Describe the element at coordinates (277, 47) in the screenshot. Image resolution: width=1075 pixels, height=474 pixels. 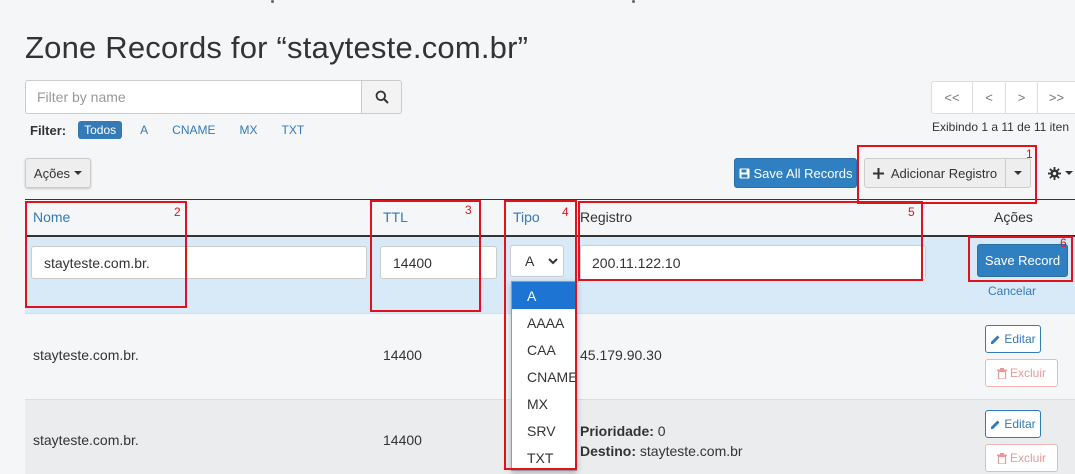
I see `page-title: Zone Records for “stayteste.com.br”` at that location.